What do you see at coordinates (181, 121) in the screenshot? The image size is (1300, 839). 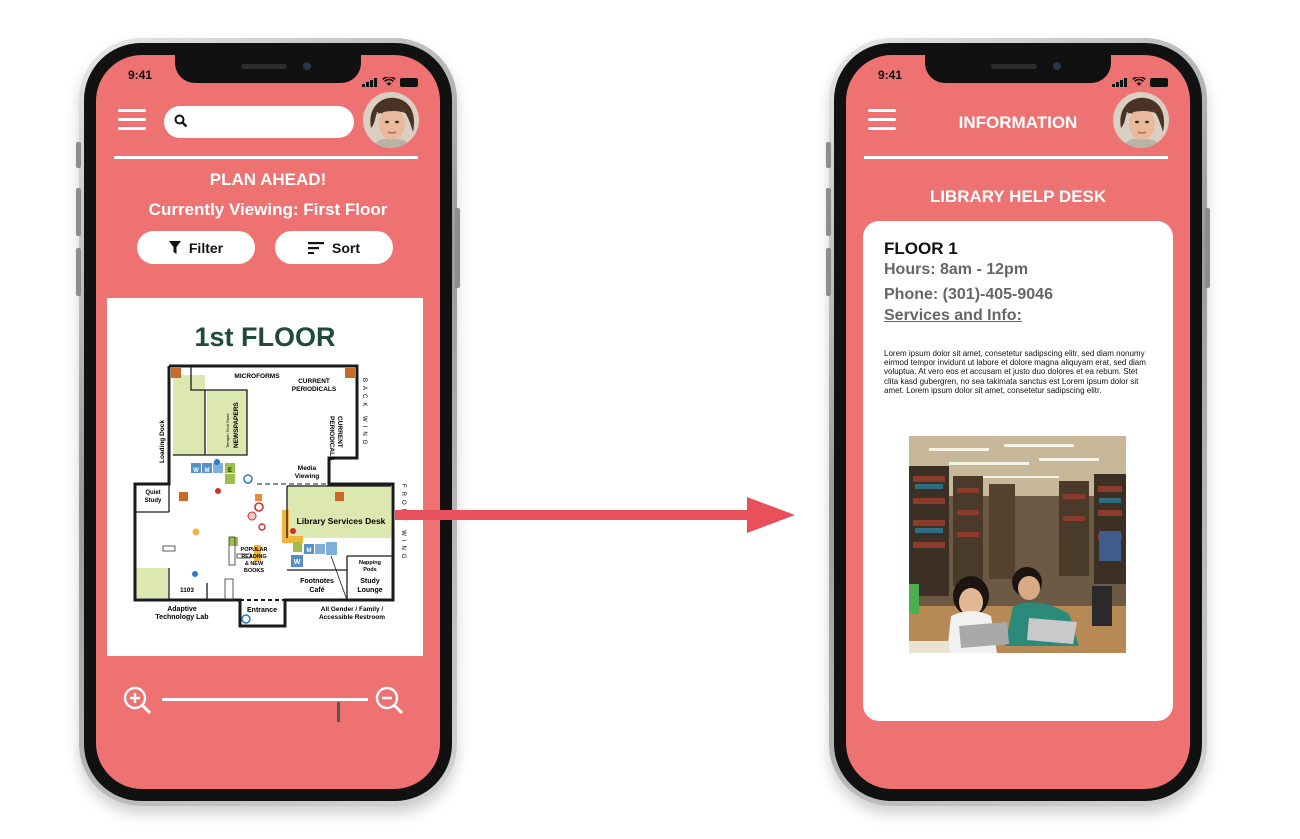 I see `search-icon` at bounding box center [181, 121].